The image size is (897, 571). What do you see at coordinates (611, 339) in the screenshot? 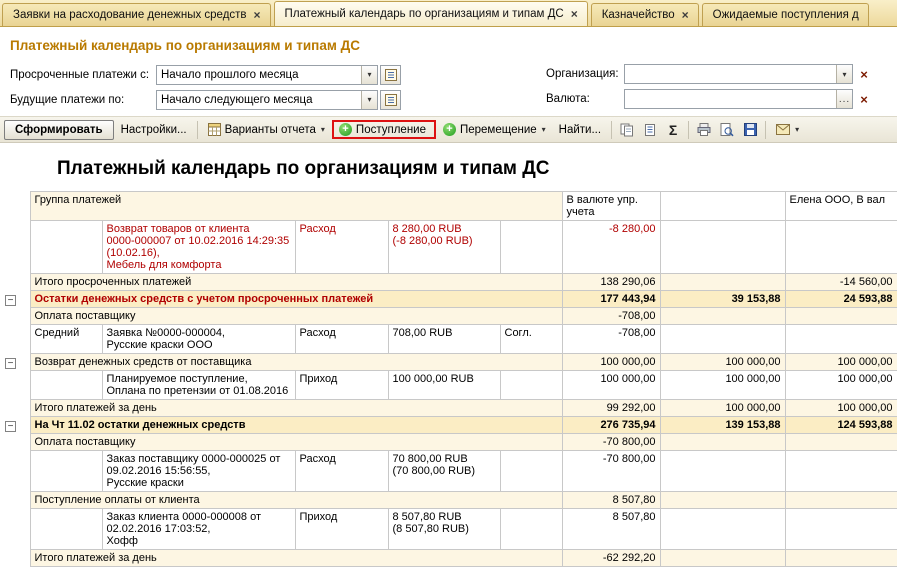
I see `amount-cell: -708,00` at bounding box center [611, 339].